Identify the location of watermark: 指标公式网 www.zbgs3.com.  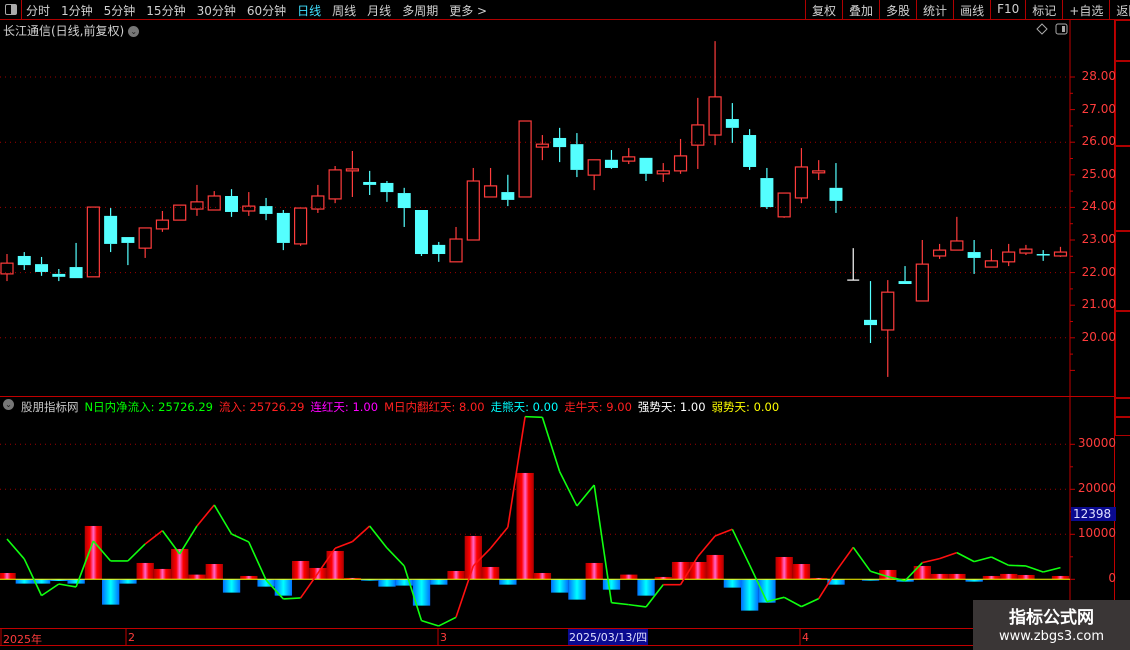
(1051, 625).